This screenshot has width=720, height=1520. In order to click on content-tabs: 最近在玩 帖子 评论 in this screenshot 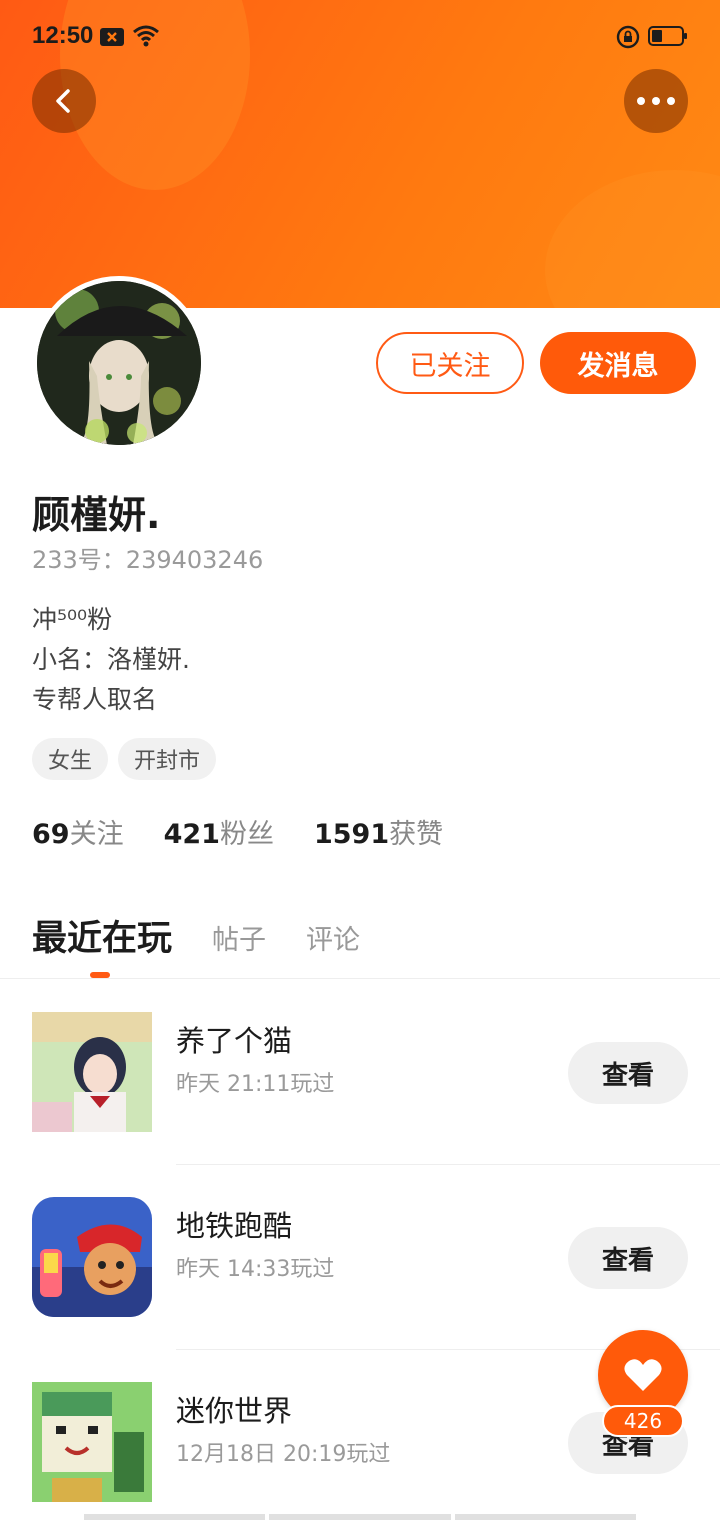, I will do `click(216, 935)`.